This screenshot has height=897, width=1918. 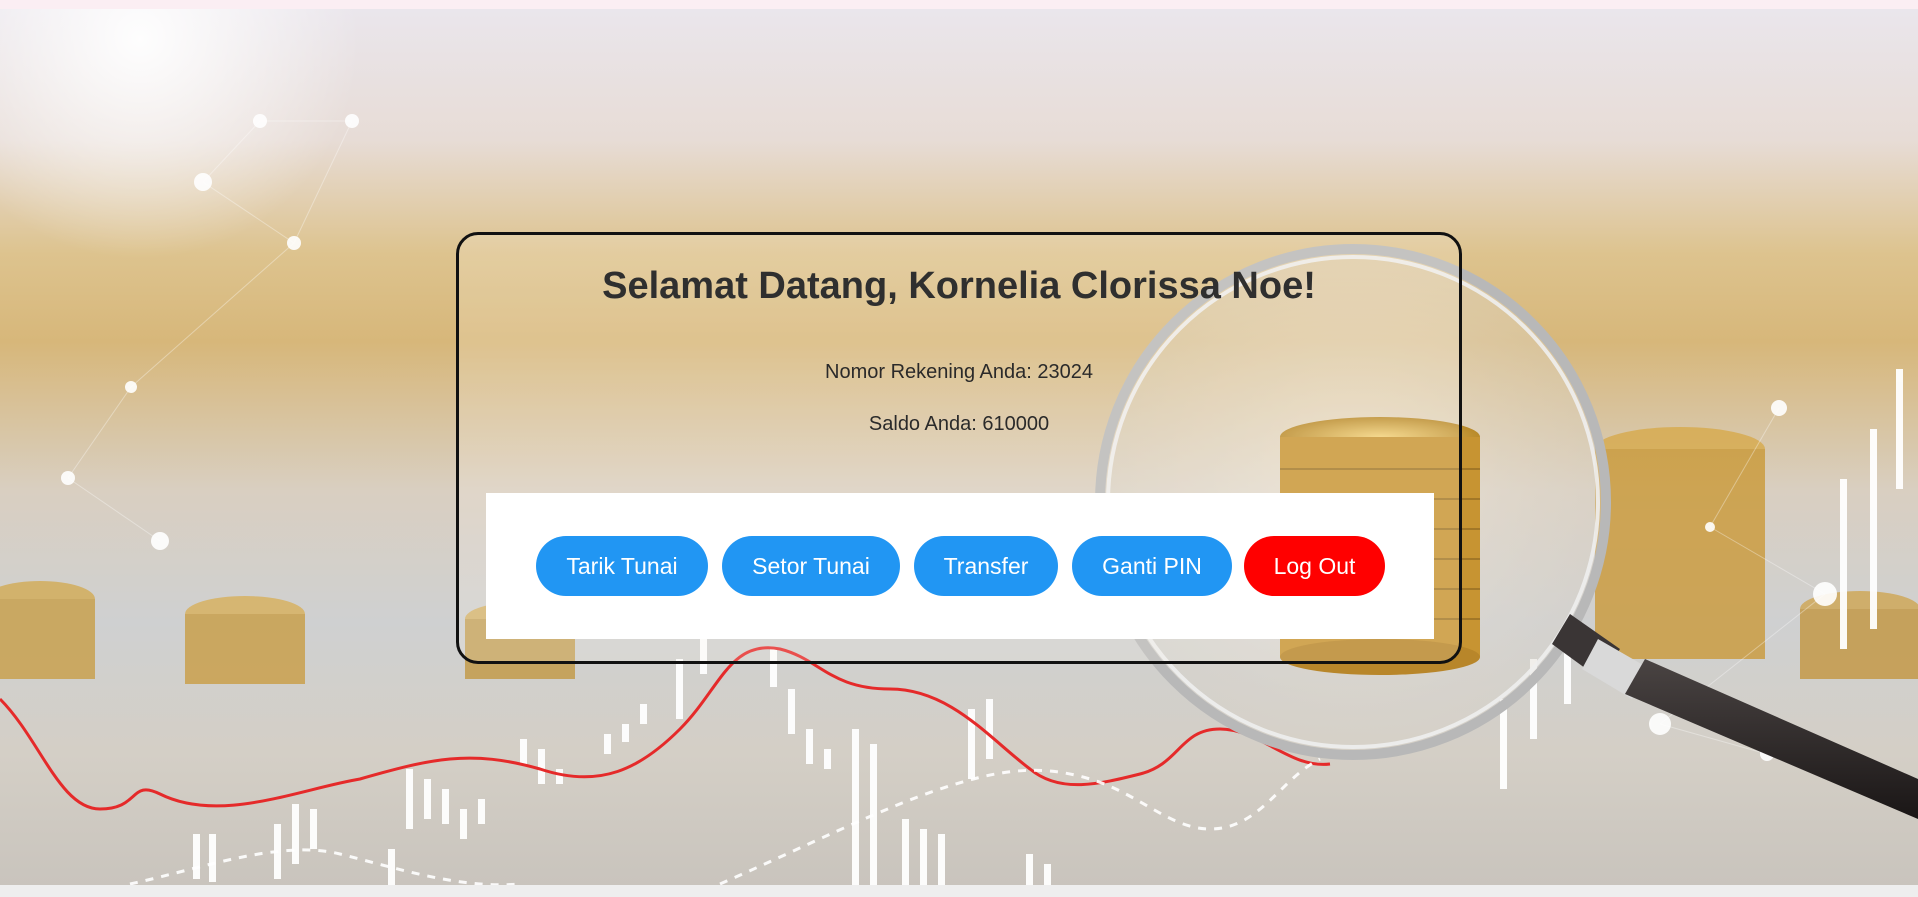 What do you see at coordinates (959, 891) in the screenshot?
I see `bottom-strip` at bounding box center [959, 891].